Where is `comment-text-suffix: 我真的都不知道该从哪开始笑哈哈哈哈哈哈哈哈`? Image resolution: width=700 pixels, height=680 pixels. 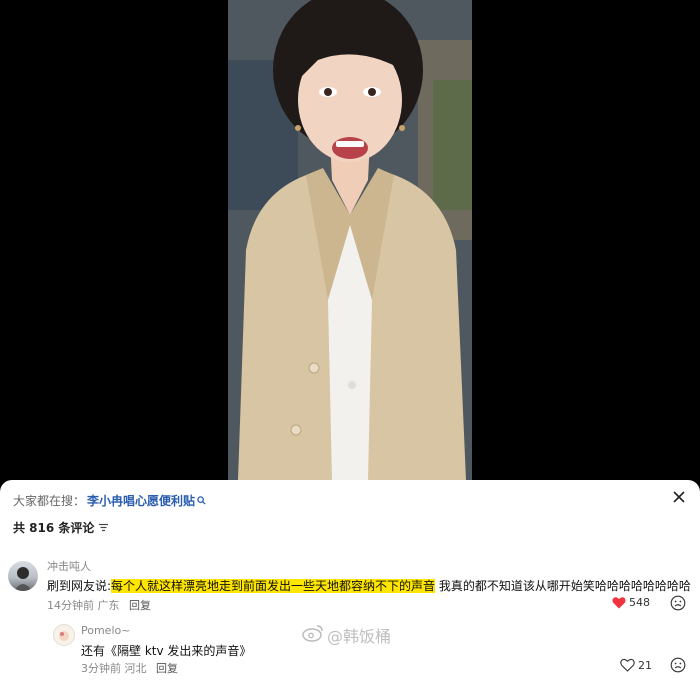
comment-text-suffix: 我真的都不知道该从哪开始笑哈哈哈哈哈哈哈哈 is located at coordinates (563, 586).